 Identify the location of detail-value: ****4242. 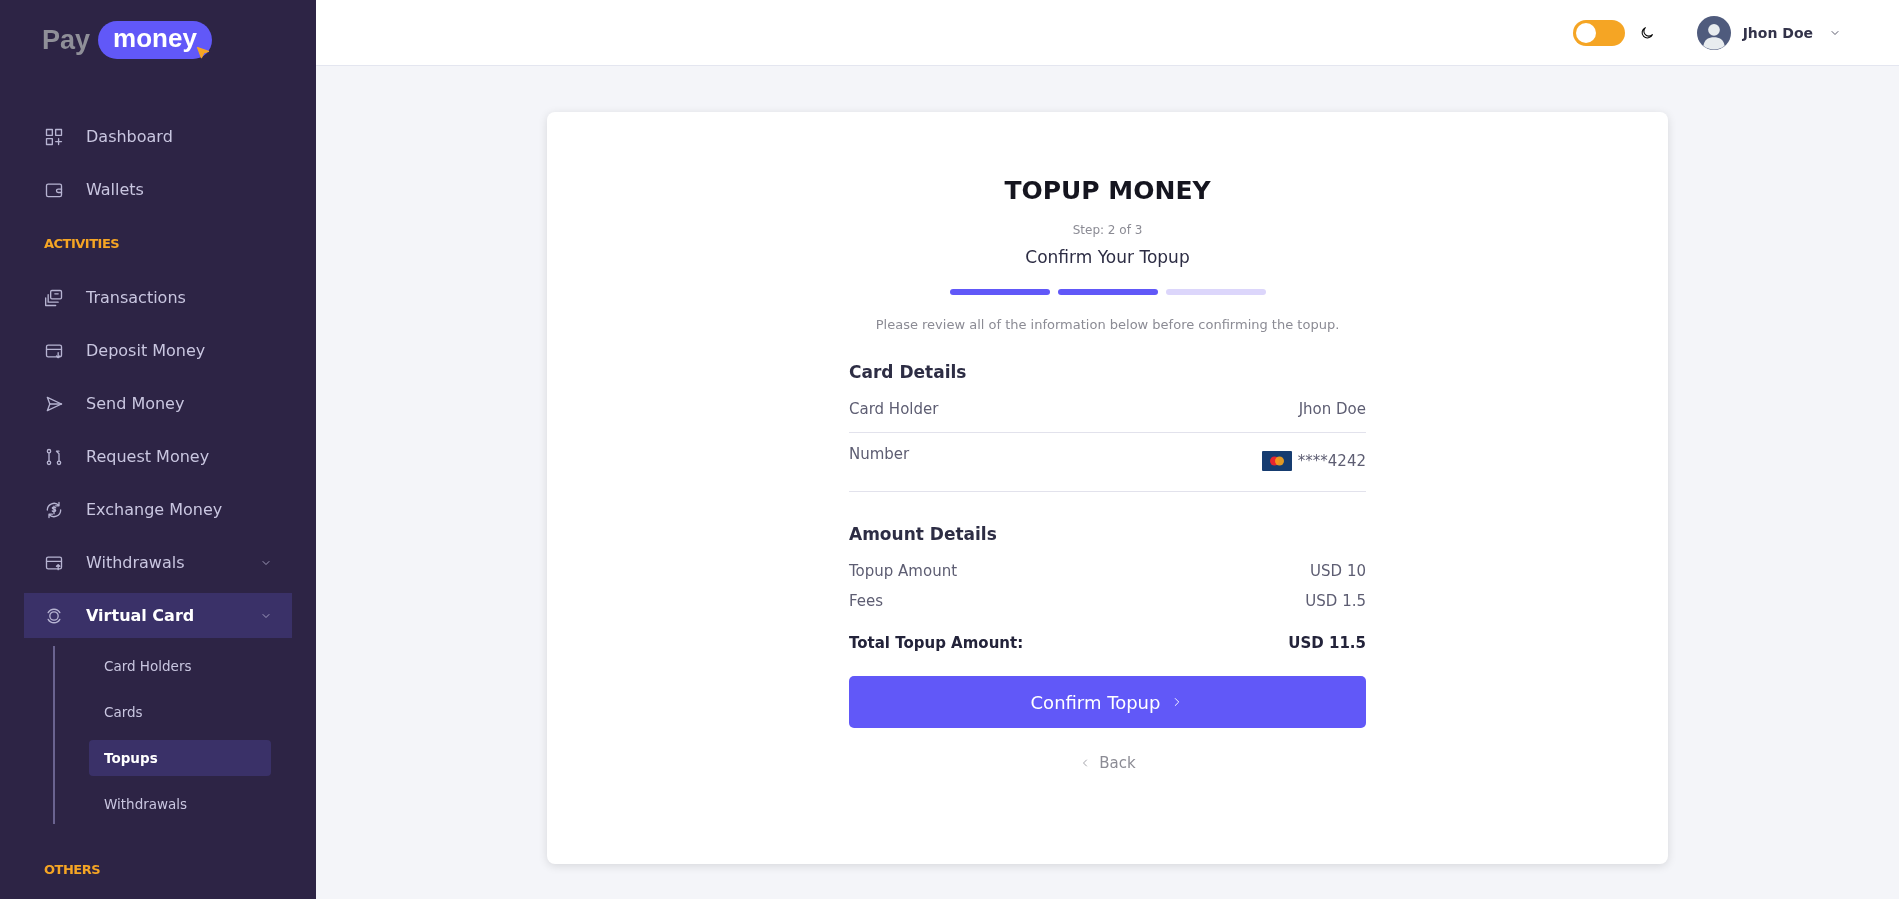
(1331, 461).